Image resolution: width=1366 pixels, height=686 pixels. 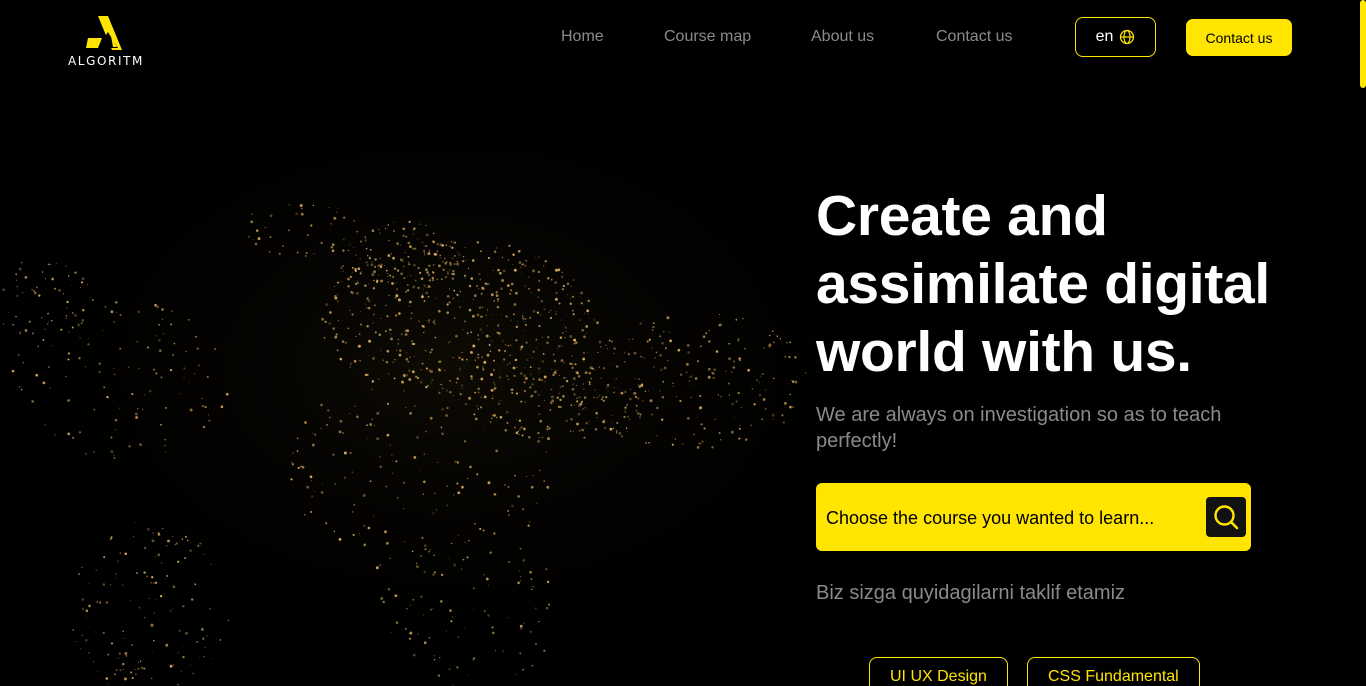 I want to click on scrollbar-thumb, so click(x=1363, y=44).